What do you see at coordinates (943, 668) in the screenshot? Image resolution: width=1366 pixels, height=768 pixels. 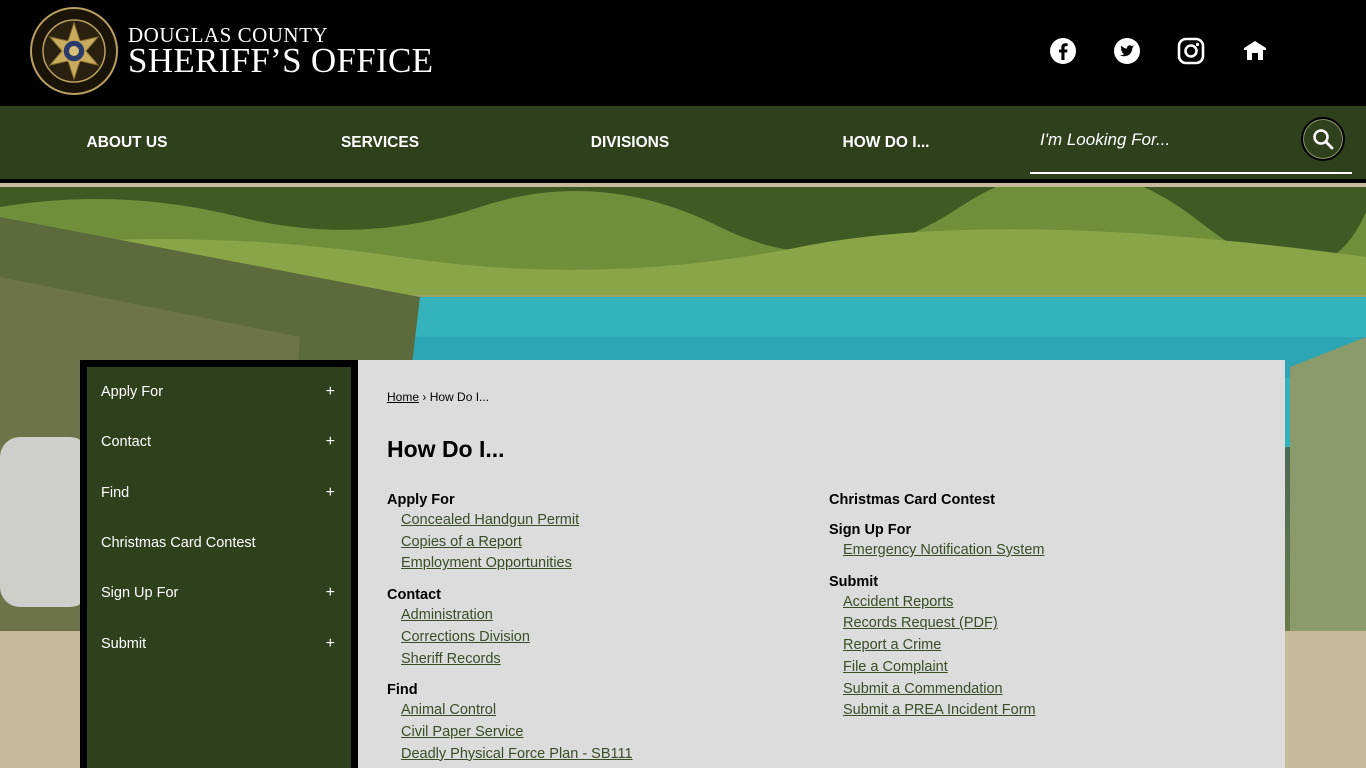 I see `link-file-a-complaint: File a Complaint` at bounding box center [943, 668].